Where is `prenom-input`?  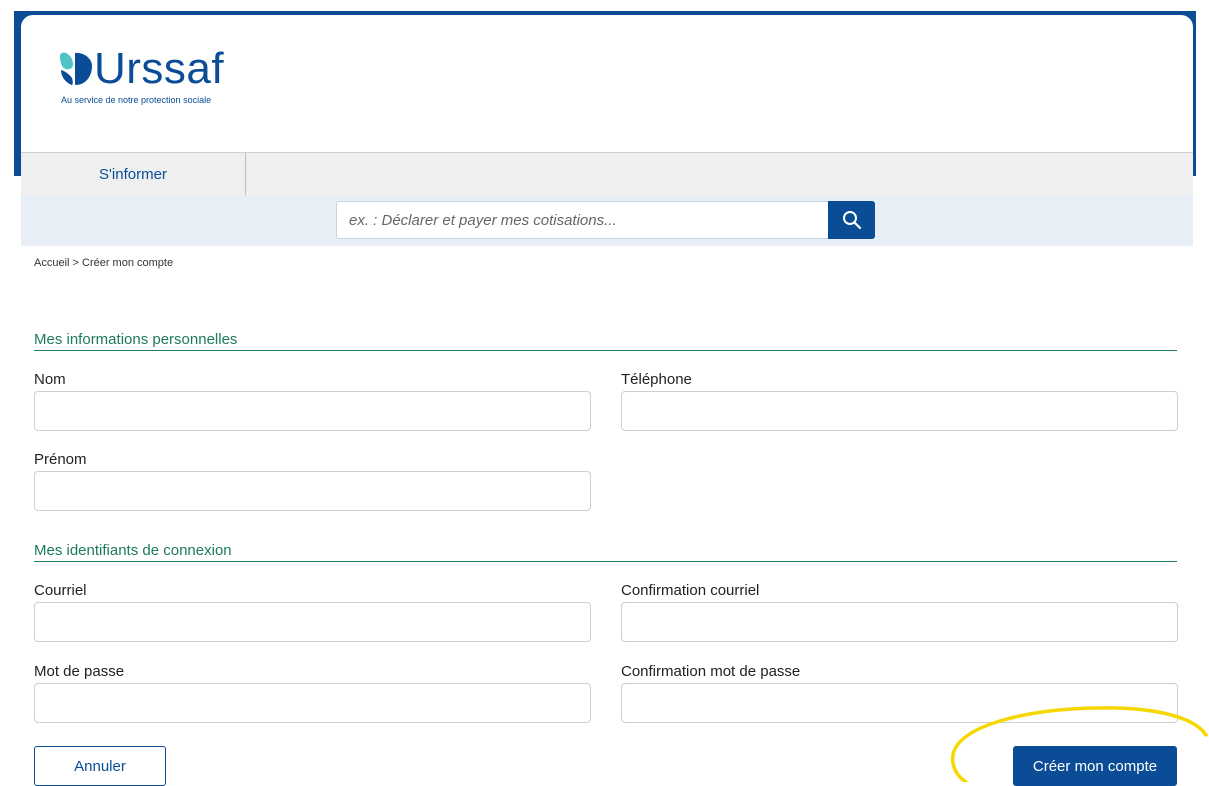 prenom-input is located at coordinates (312, 491).